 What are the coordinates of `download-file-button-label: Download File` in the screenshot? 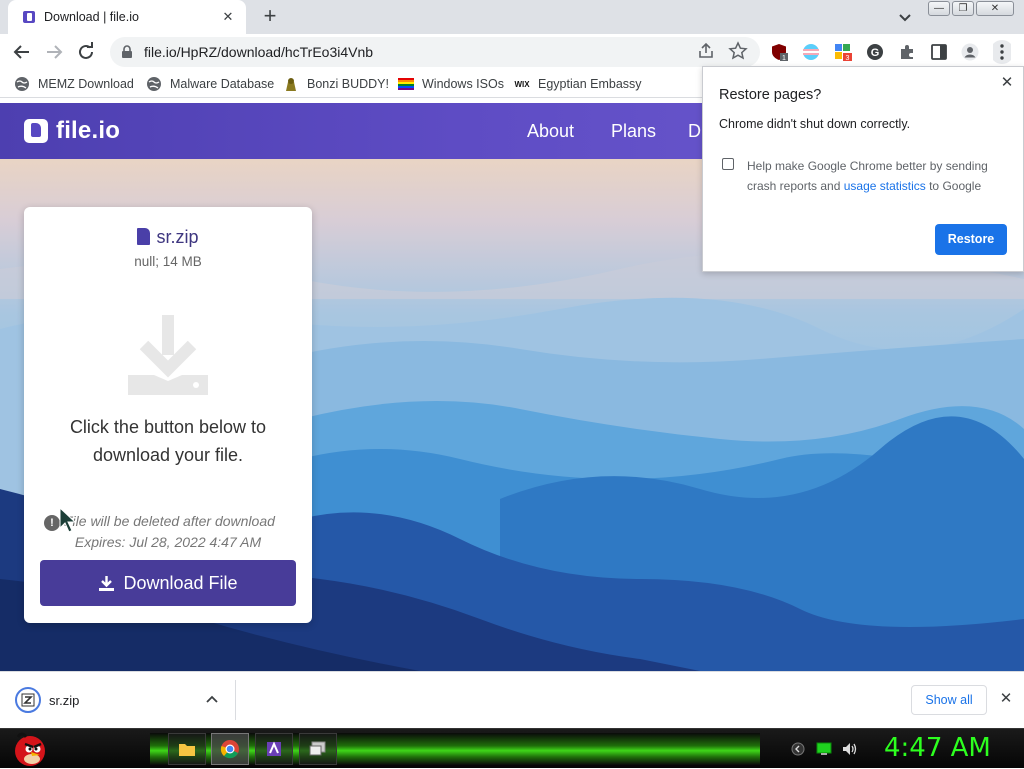 It's located at (180, 582).